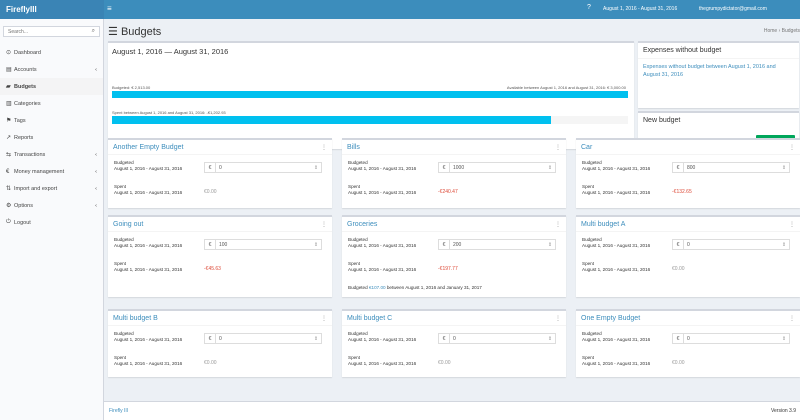 This screenshot has height=420, width=800. What do you see at coordinates (22, 222) in the screenshot?
I see `sidebar-item-label: Logout` at bounding box center [22, 222].